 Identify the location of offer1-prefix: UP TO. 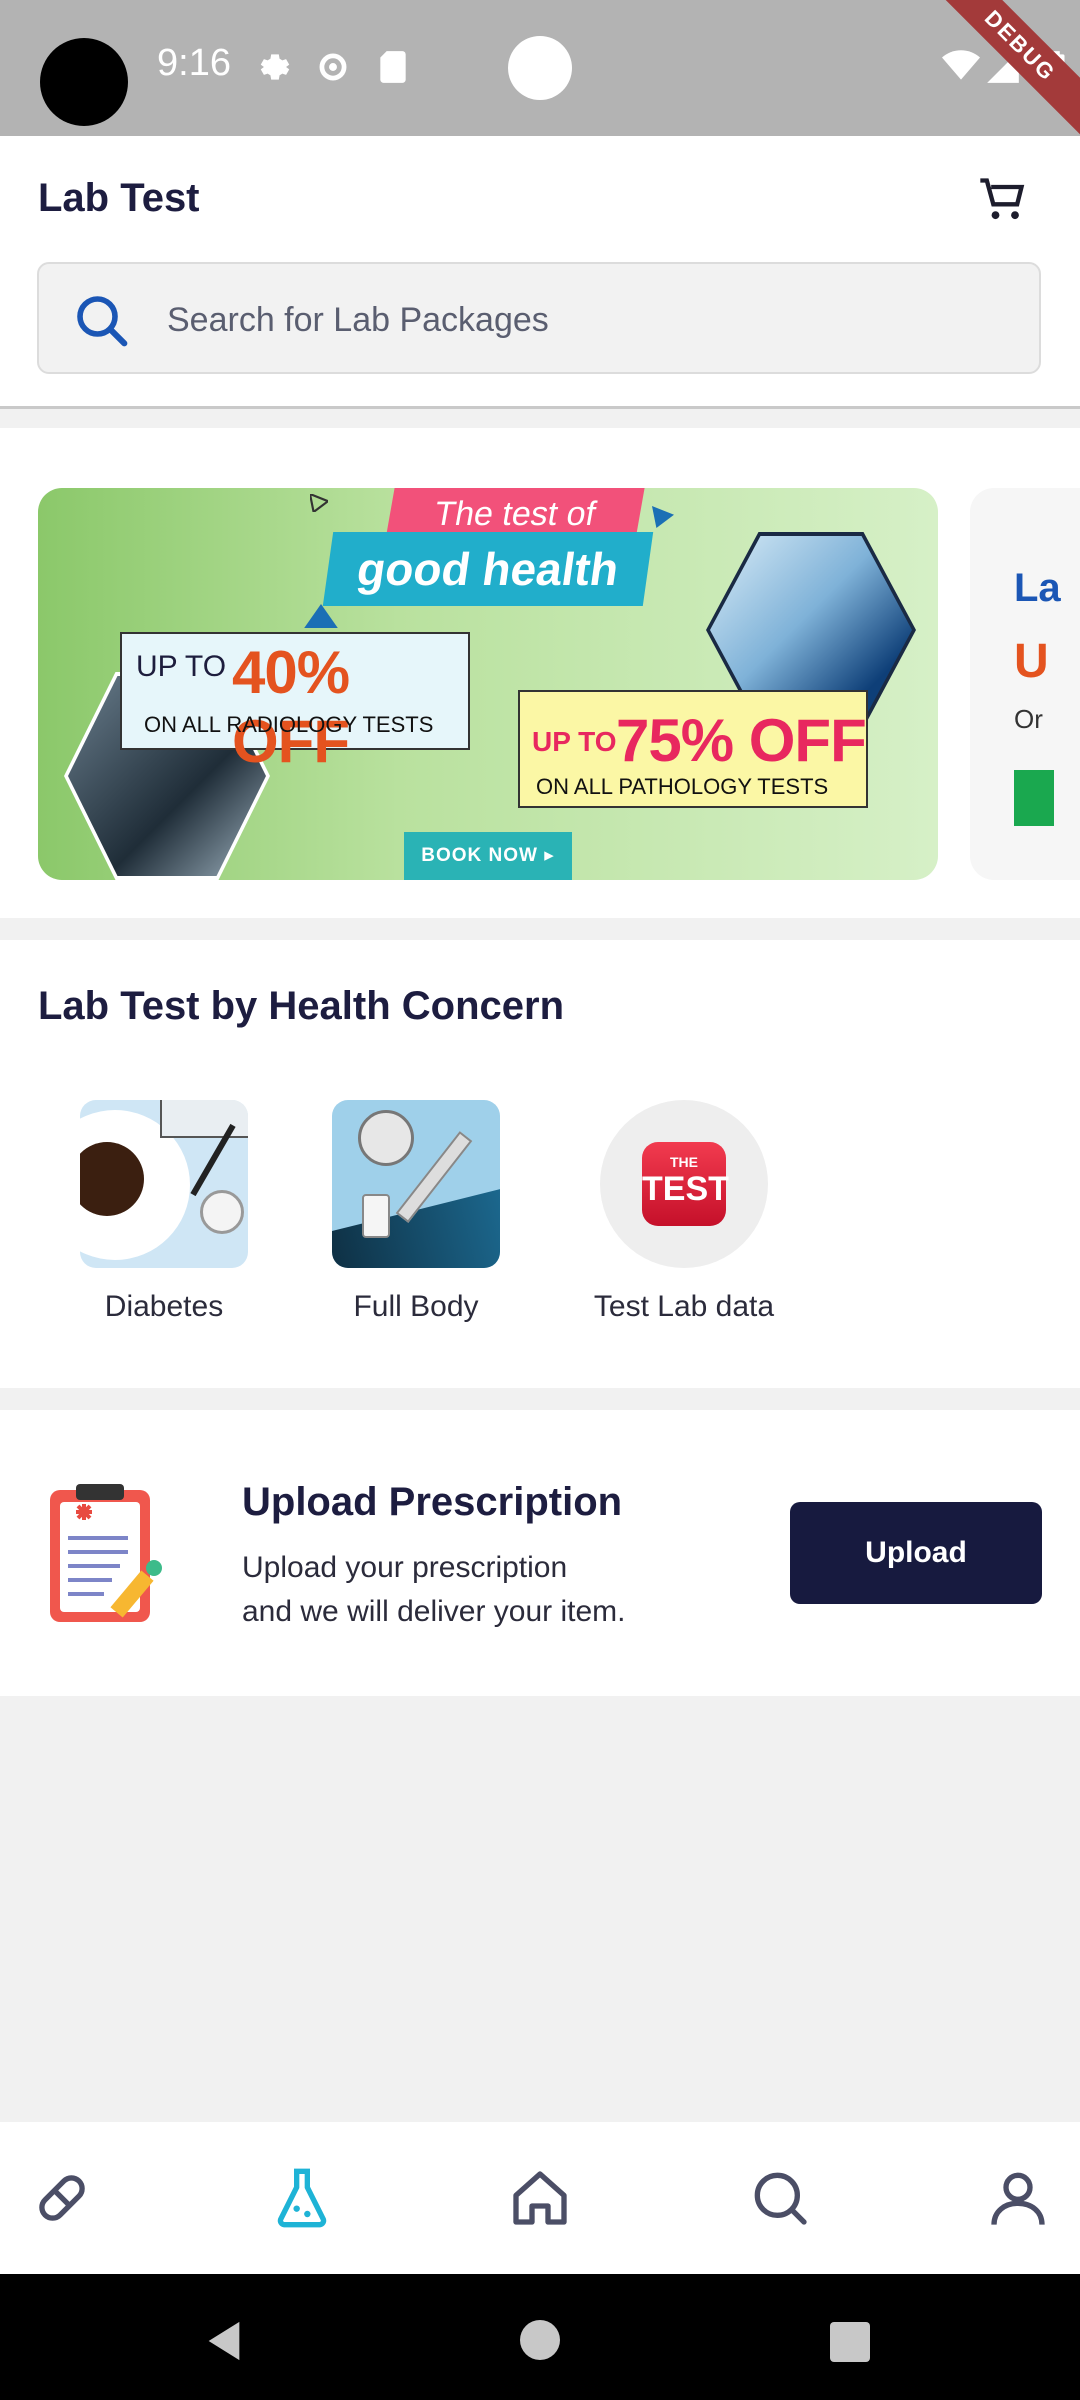
(181, 666).